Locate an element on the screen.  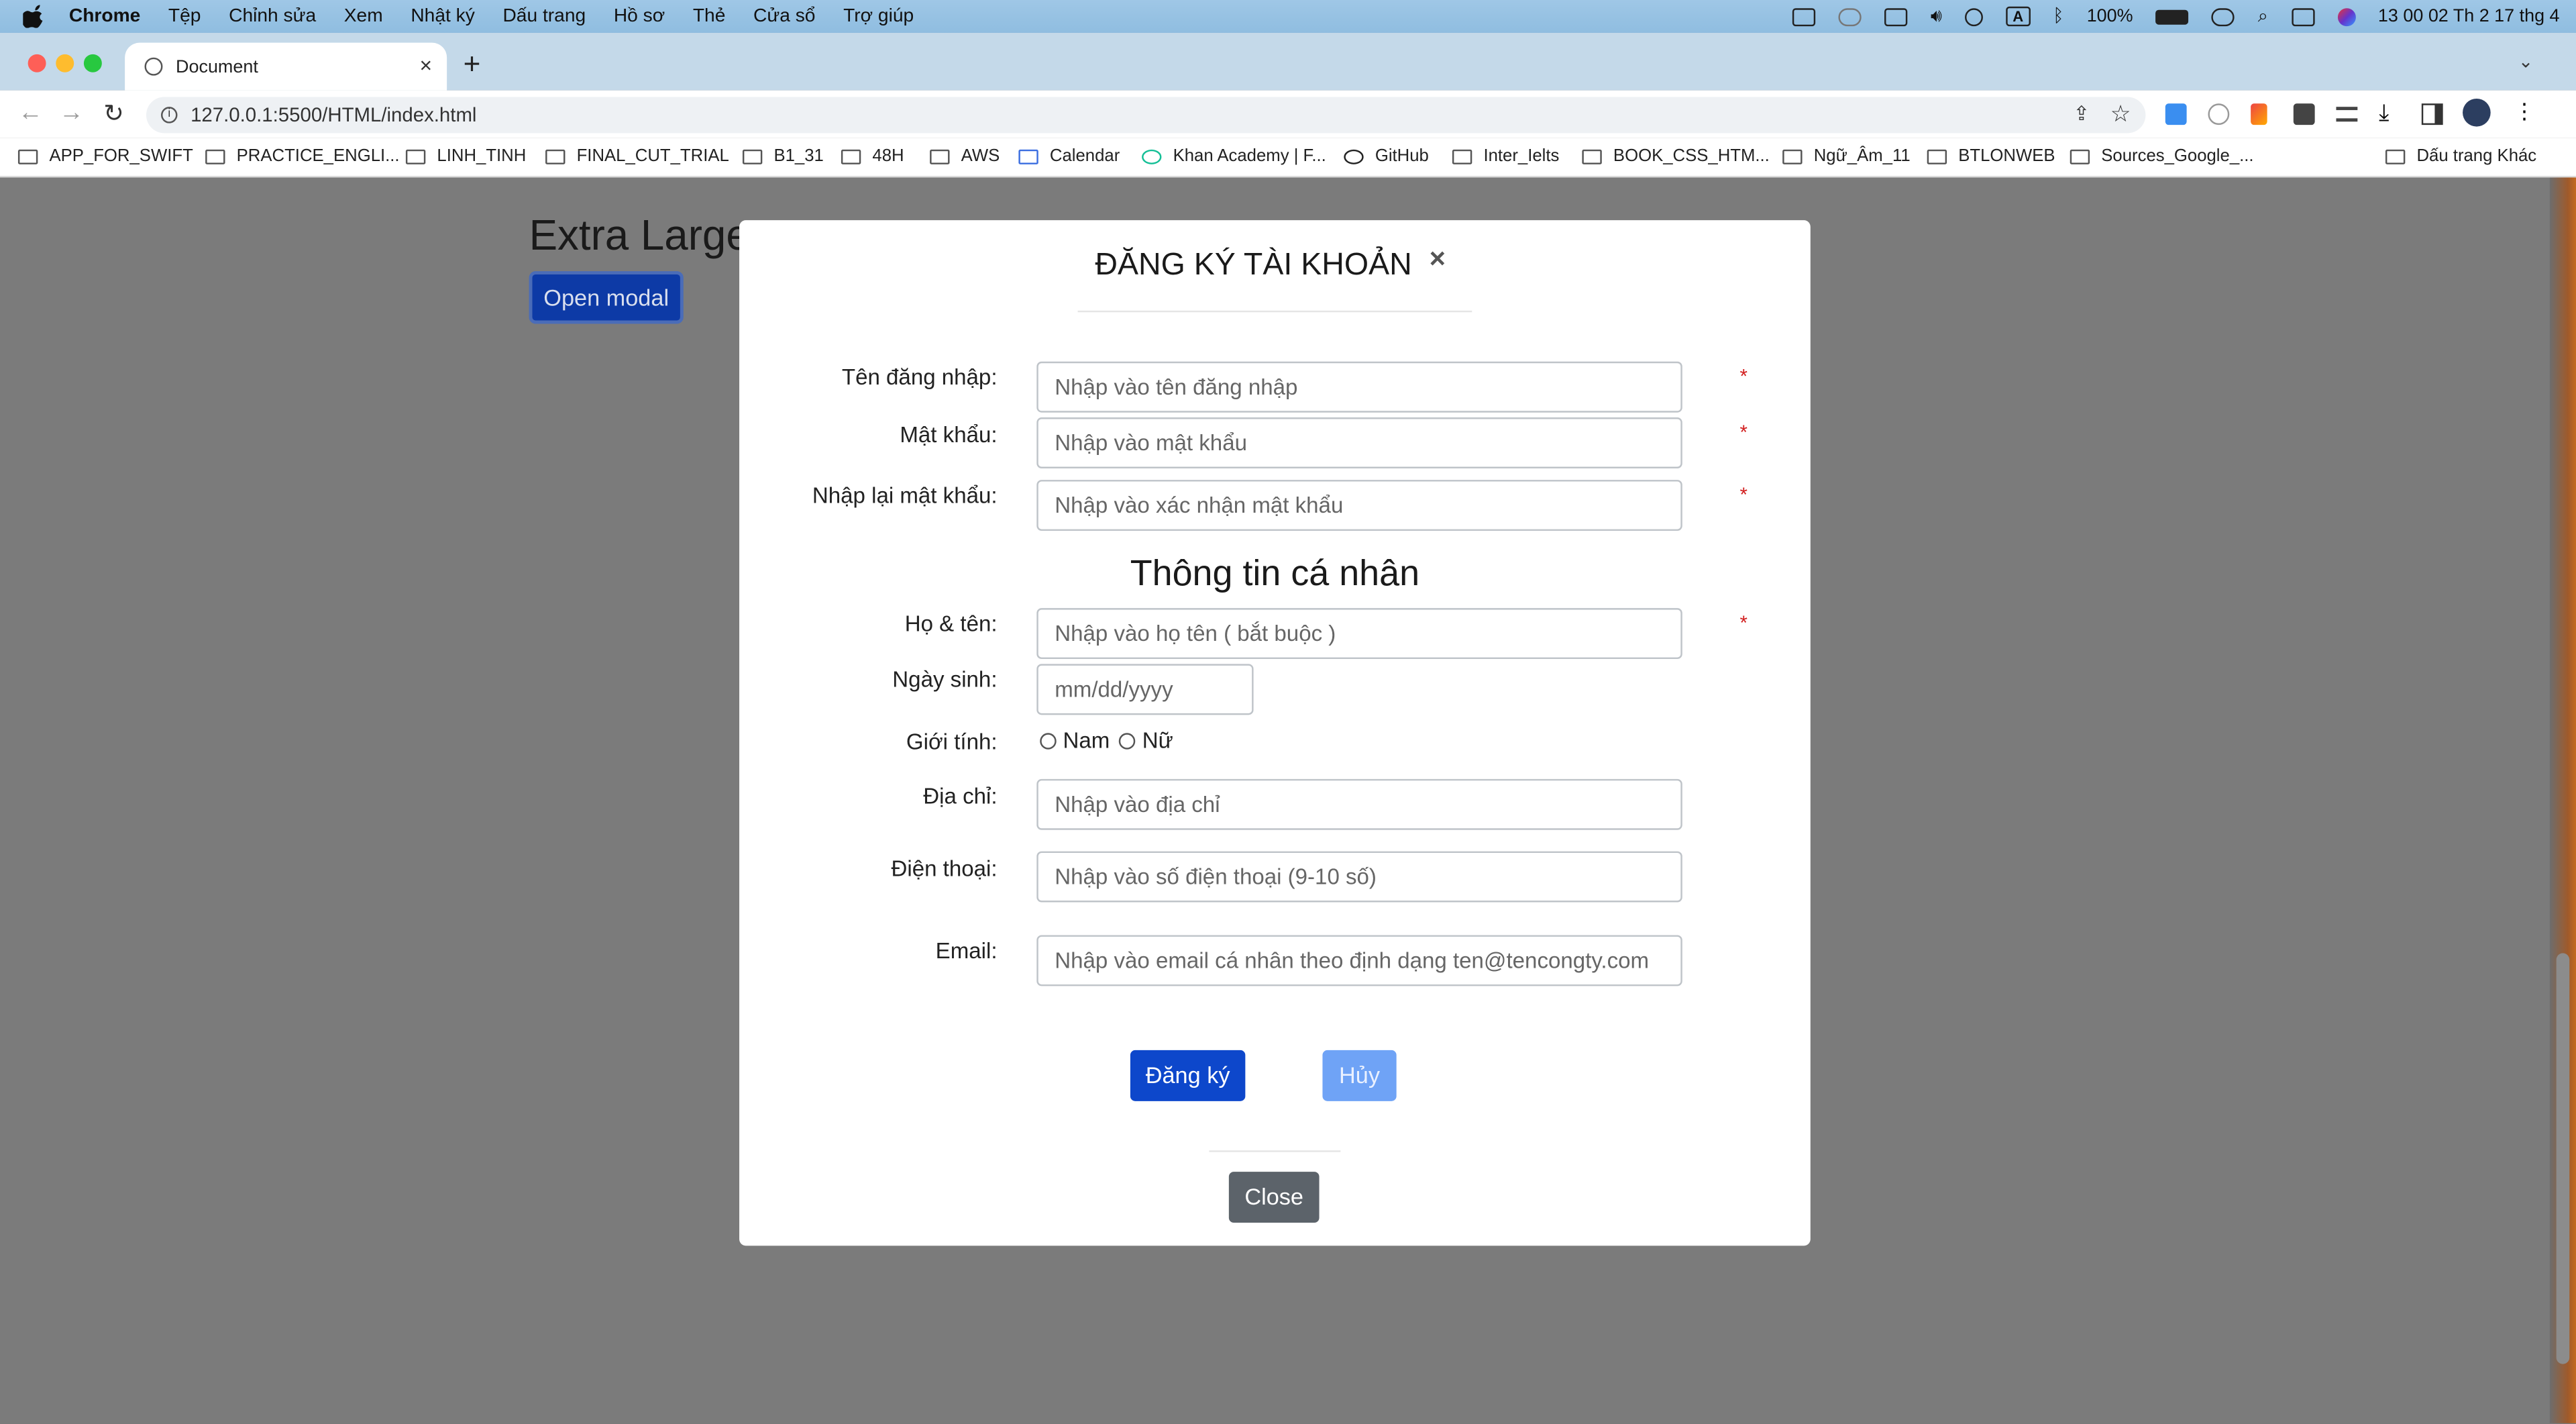
tab-close-icon: × is located at coordinates (425, 64).